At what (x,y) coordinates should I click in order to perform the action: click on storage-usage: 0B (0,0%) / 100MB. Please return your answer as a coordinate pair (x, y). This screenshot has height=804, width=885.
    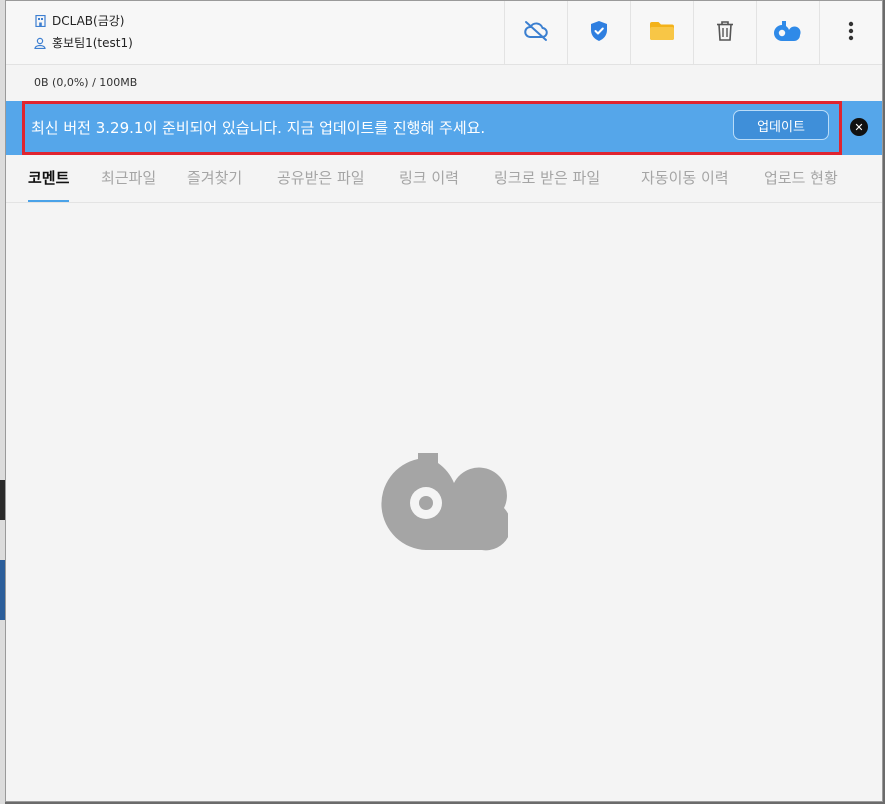
    Looking at the image, I should click on (86, 82).